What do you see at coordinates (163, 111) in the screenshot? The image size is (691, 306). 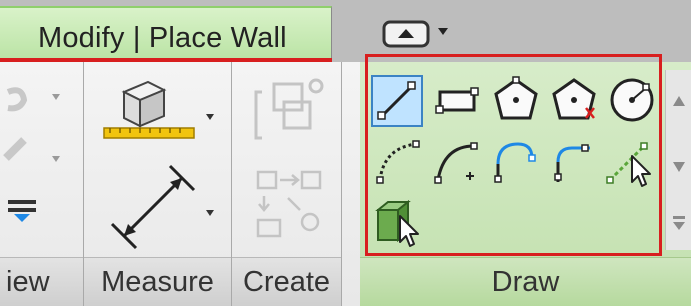 I see `measure-between-refs-icon` at bounding box center [163, 111].